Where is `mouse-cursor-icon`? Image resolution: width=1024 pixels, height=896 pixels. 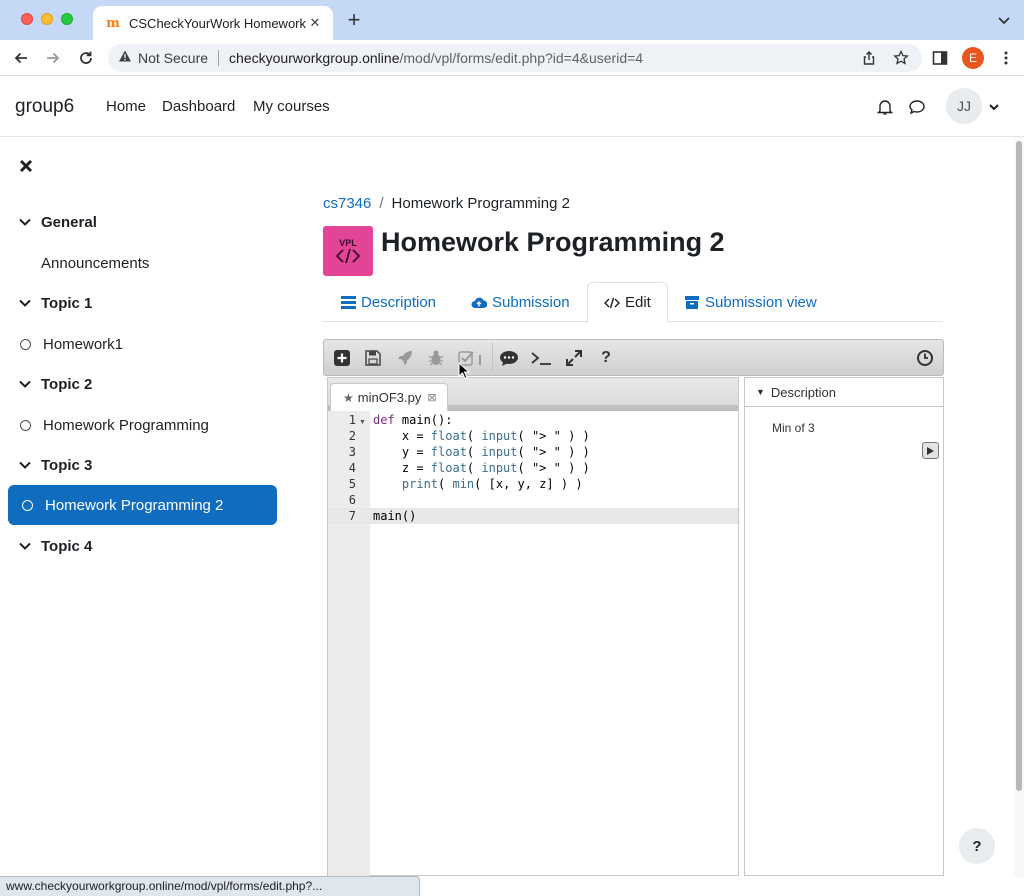 mouse-cursor-icon is located at coordinates (464, 371).